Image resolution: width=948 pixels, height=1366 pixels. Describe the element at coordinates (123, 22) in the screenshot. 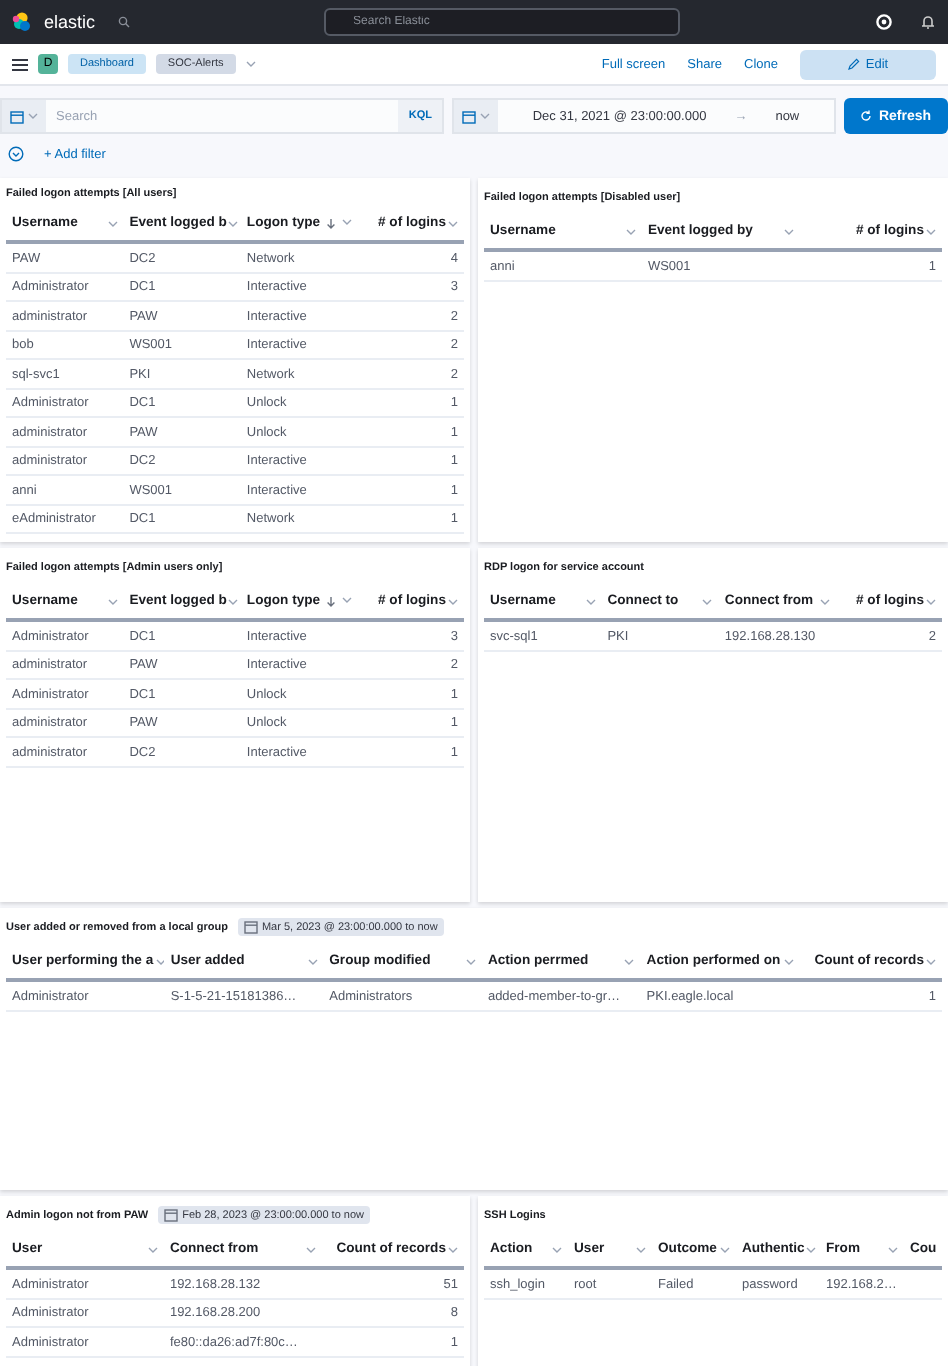

I see `search-icon` at that location.